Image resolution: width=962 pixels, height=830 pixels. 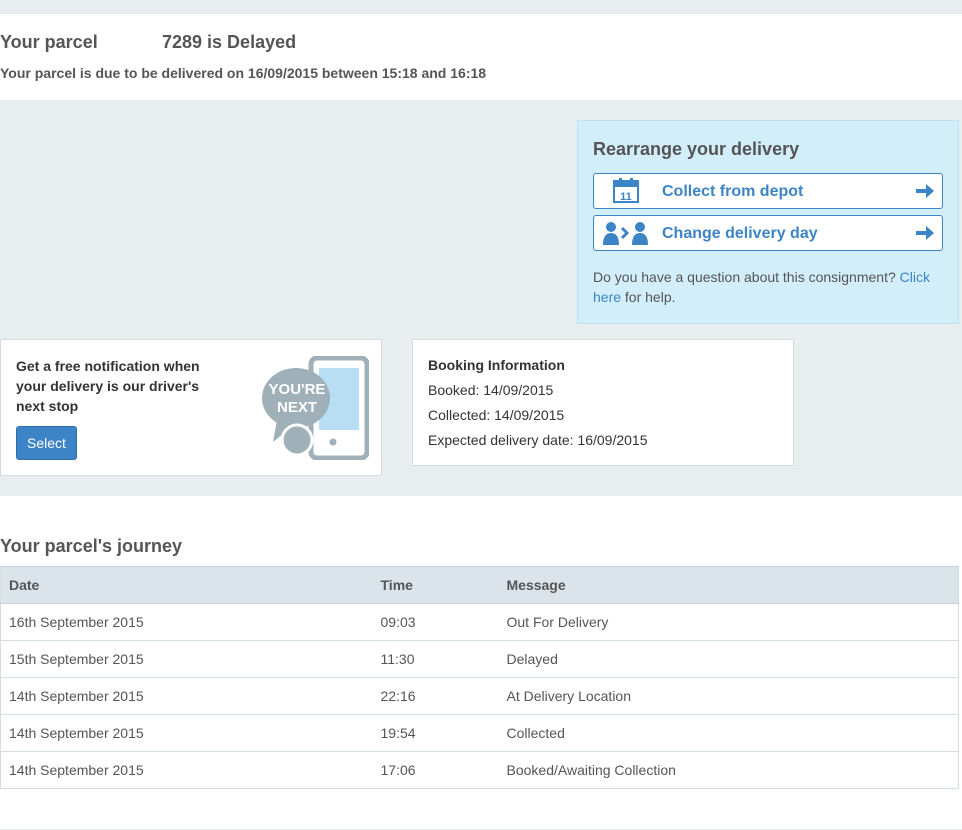 I want to click on table-header-row: Date Time Message, so click(x=479, y=585).